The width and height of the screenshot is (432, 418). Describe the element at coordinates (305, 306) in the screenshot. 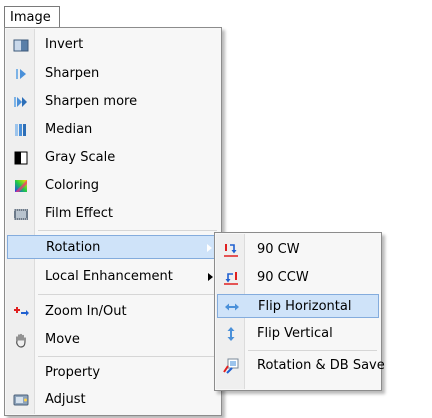

I see `submenu-item-label: Flip Horizontal` at that location.